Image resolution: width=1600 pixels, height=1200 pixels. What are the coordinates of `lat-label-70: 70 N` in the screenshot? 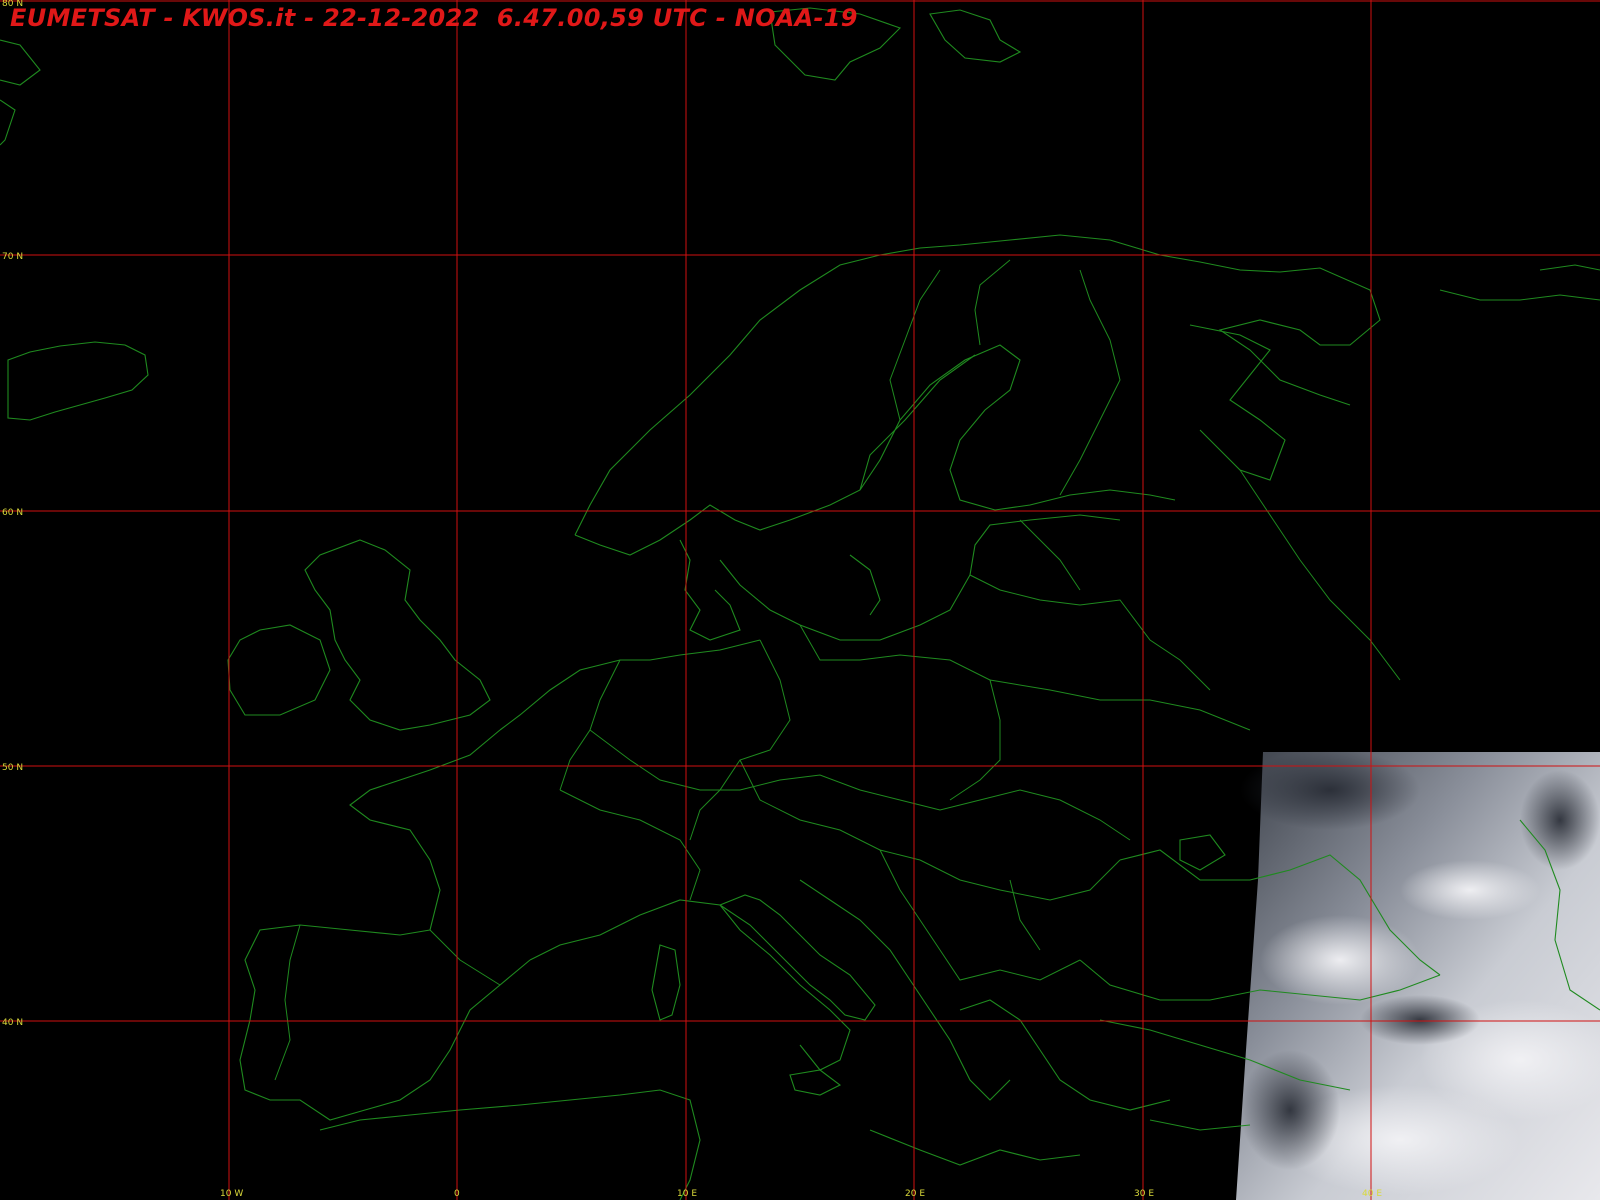 It's located at (12, 257).